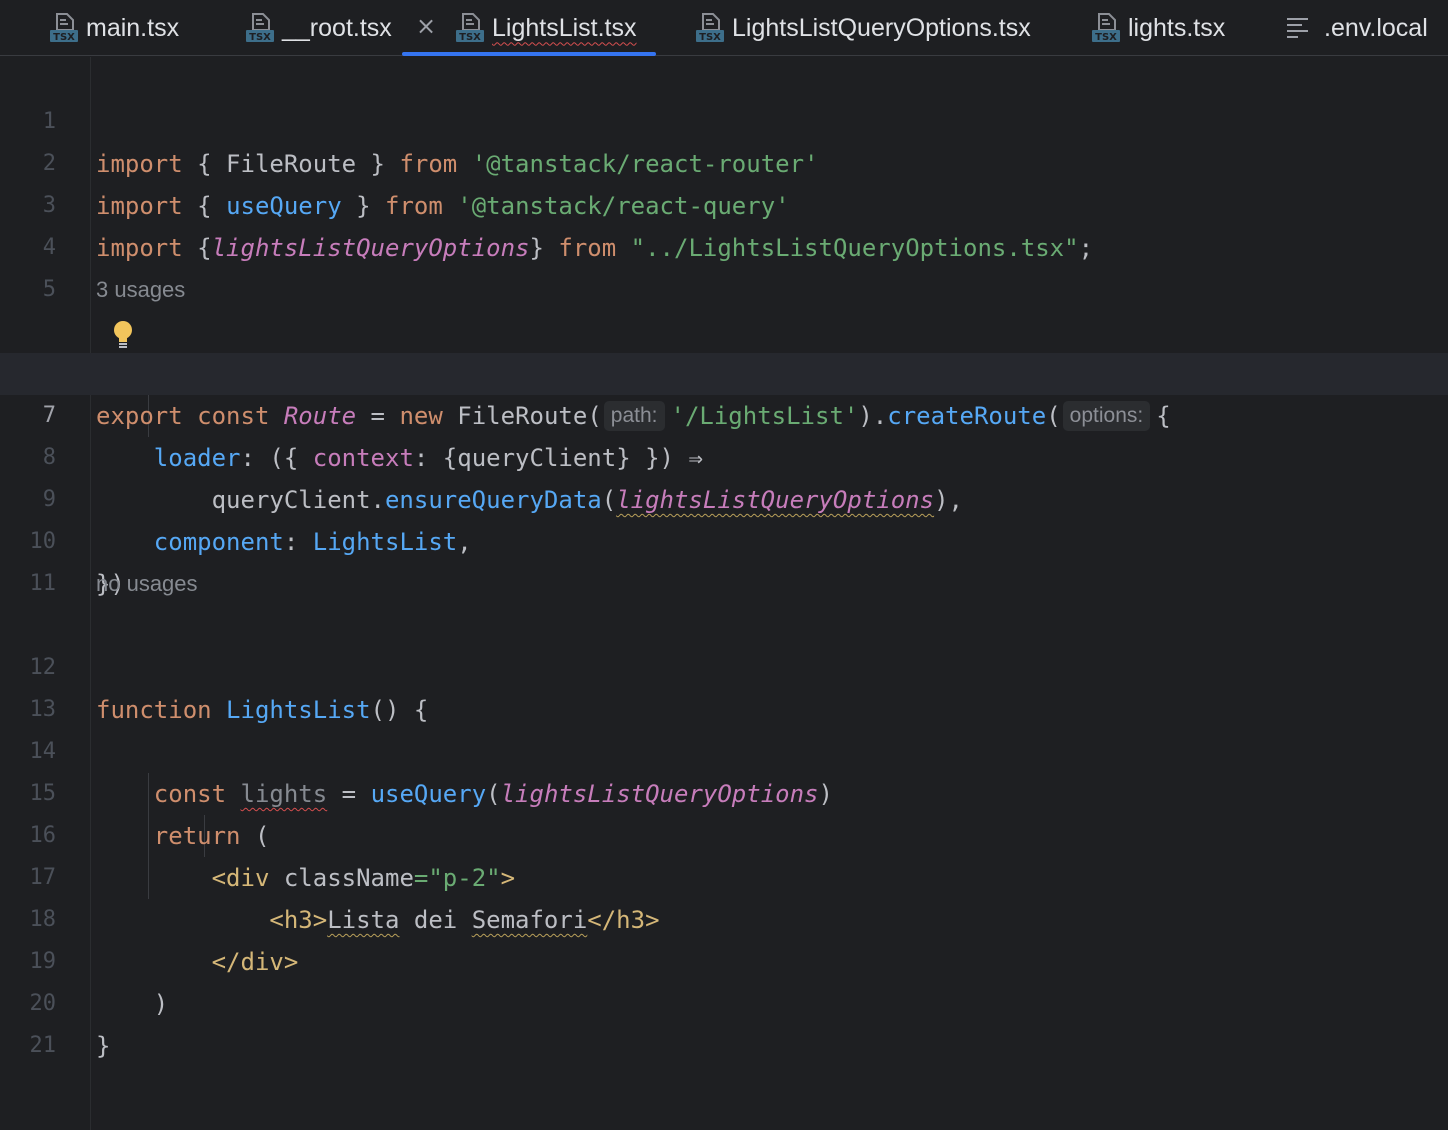  Describe the element at coordinates (724, 874) in the screenshot. I see `code-line-17: 17 <h3>Lista dei Semafori</h3>` at that location.